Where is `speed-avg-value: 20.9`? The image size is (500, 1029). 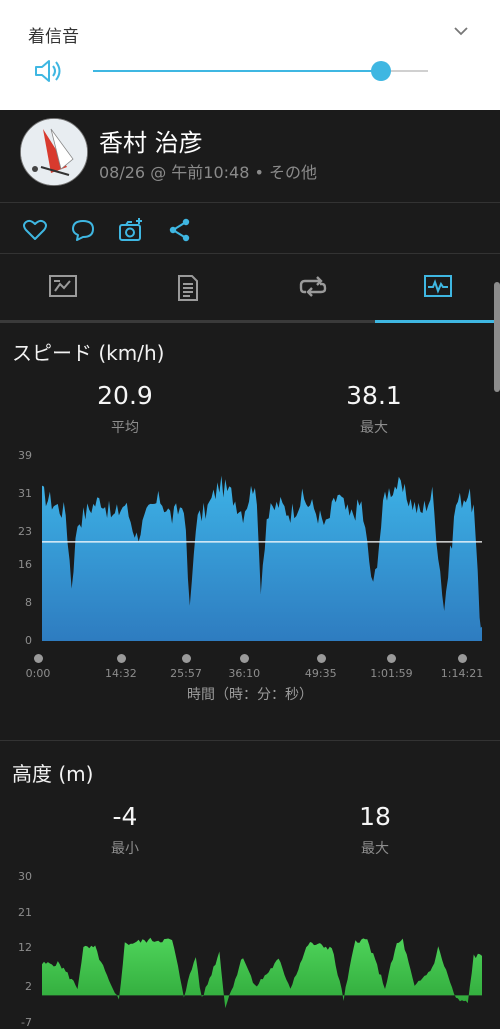
speed-avg-value: 20.9 is located at coordinates (125, 395).